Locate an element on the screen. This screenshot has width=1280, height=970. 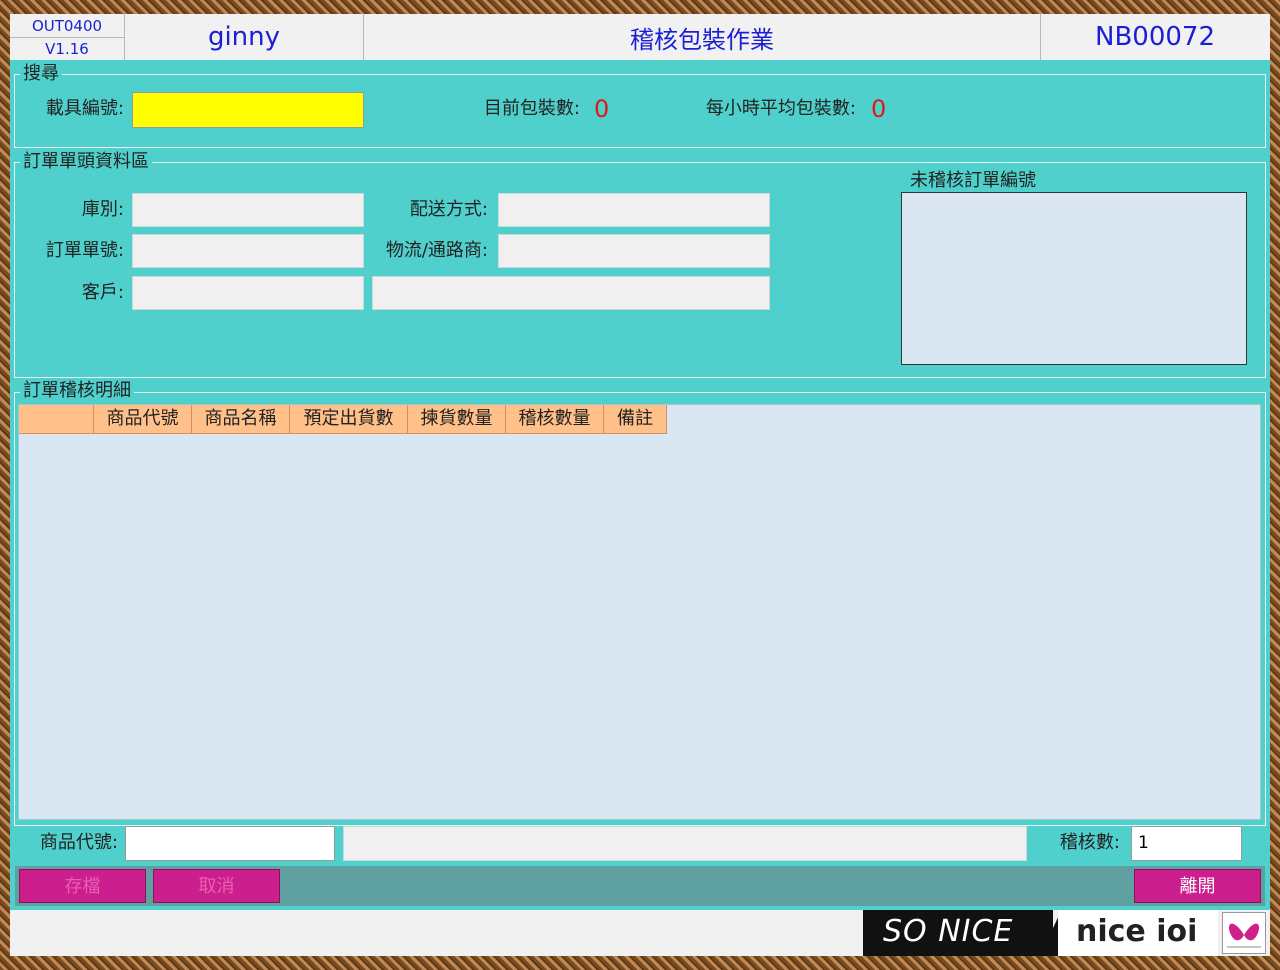
order-header-group-title: 訂單單頭資料區 is located at coordinates (86, 162).